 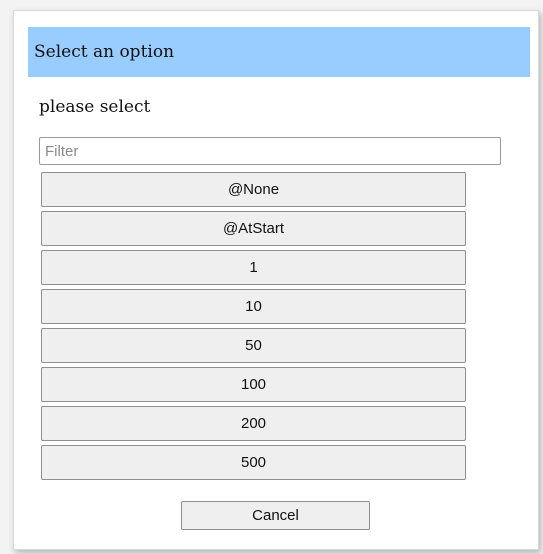 I want to click on cancel-button: Cancel, so click(x=275, y=515).